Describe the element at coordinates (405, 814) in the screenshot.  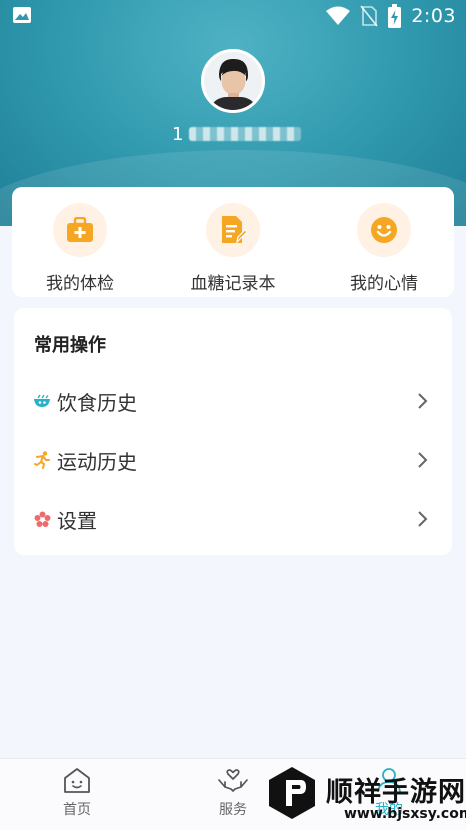
I see `watermark-url: www.bjsxsy.com` at that location.